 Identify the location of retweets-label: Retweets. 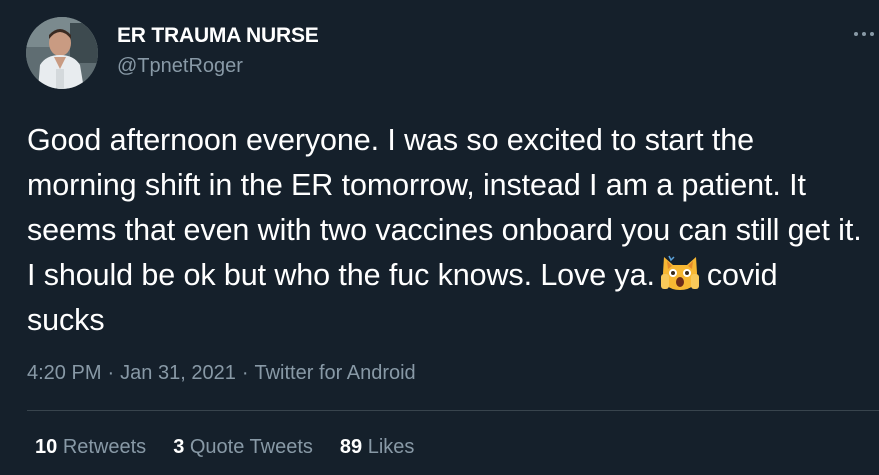
(104, 447).